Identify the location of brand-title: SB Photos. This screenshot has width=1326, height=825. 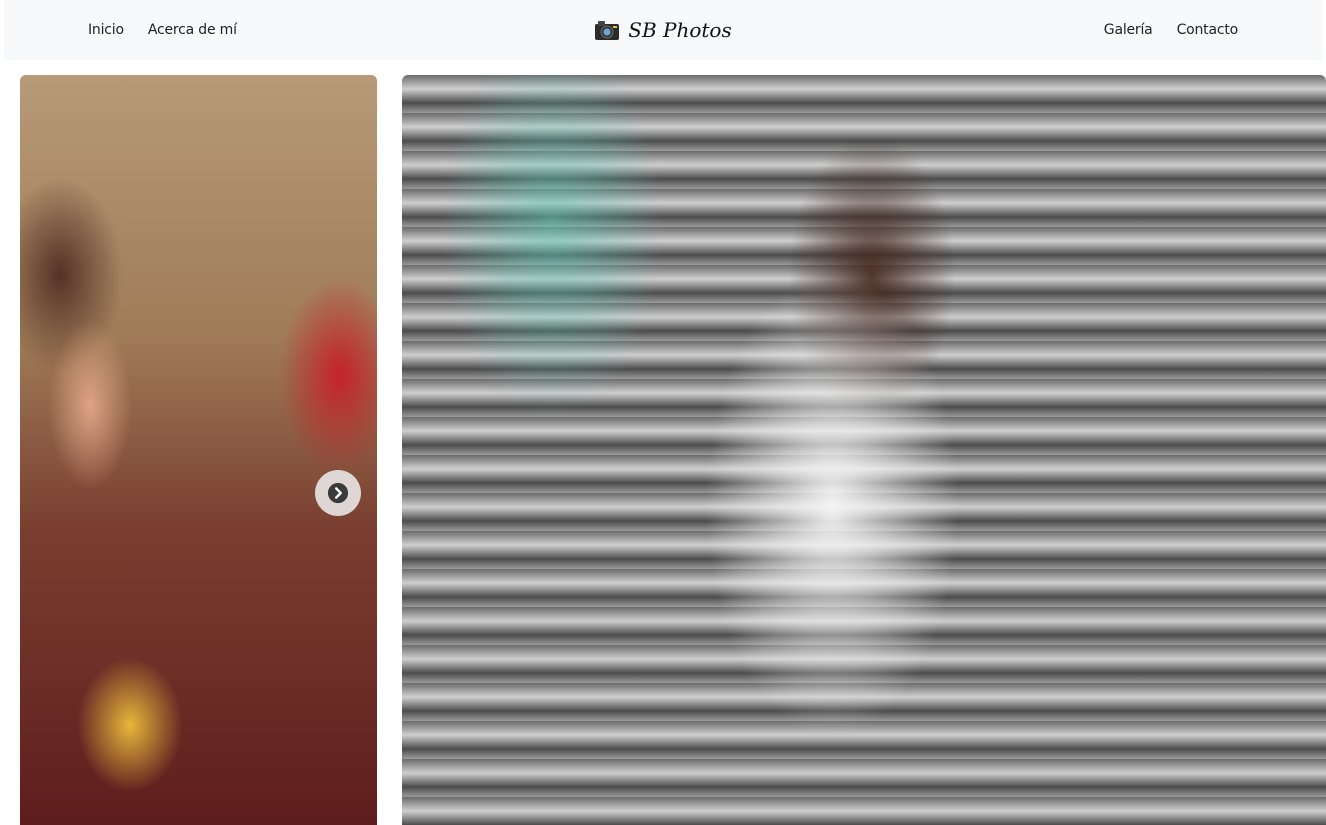
(679, 30).